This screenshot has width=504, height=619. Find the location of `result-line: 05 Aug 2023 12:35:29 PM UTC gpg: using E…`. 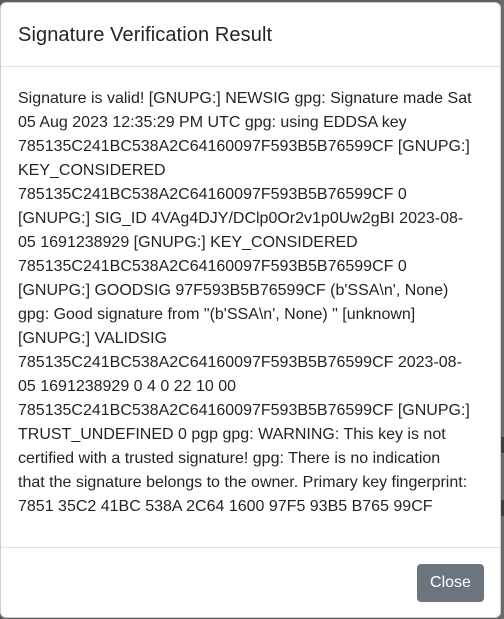

result-line: 05 Aug 2023 12:35:29 PM UTC gpg: using E… is located at coordinates (212, 122).